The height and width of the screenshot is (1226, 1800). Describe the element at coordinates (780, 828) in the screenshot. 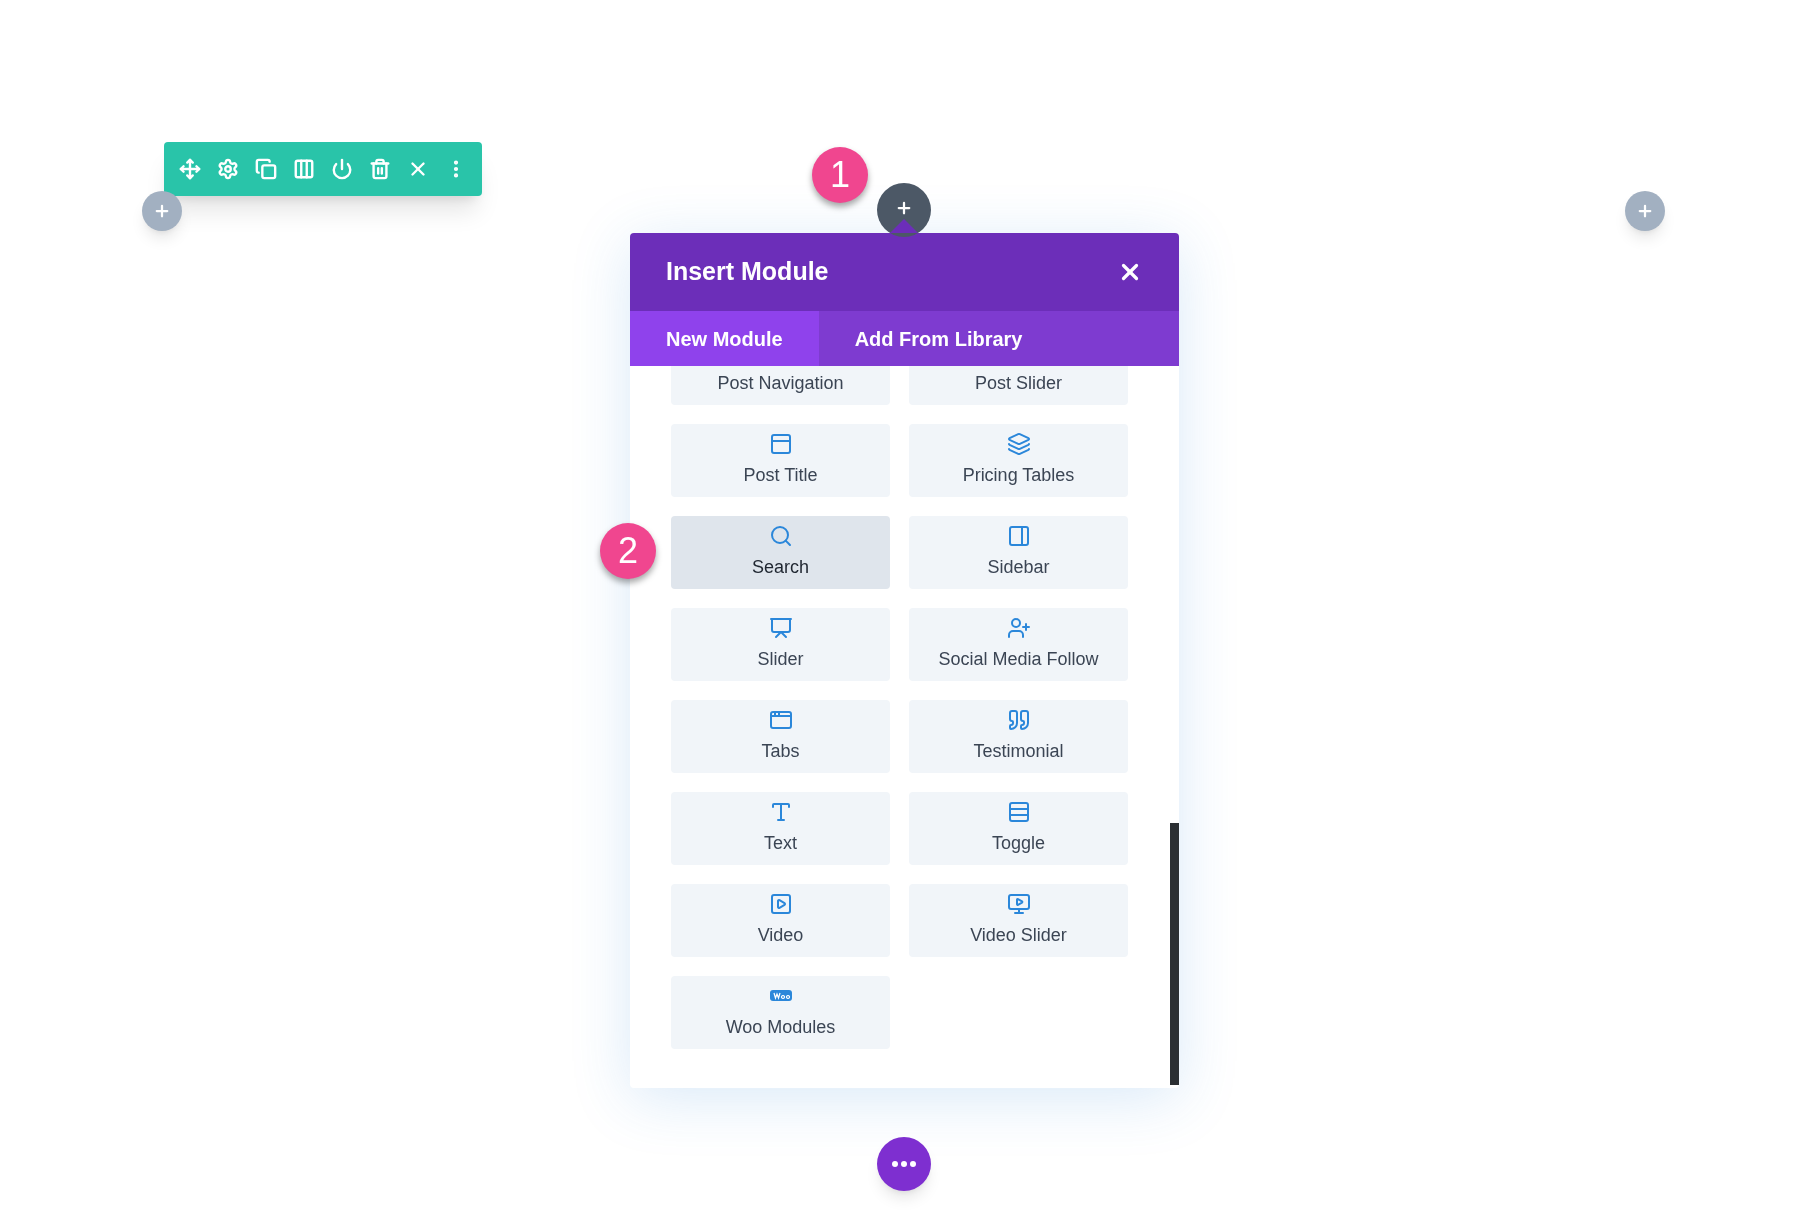

I see `module-card: Text` at that location.